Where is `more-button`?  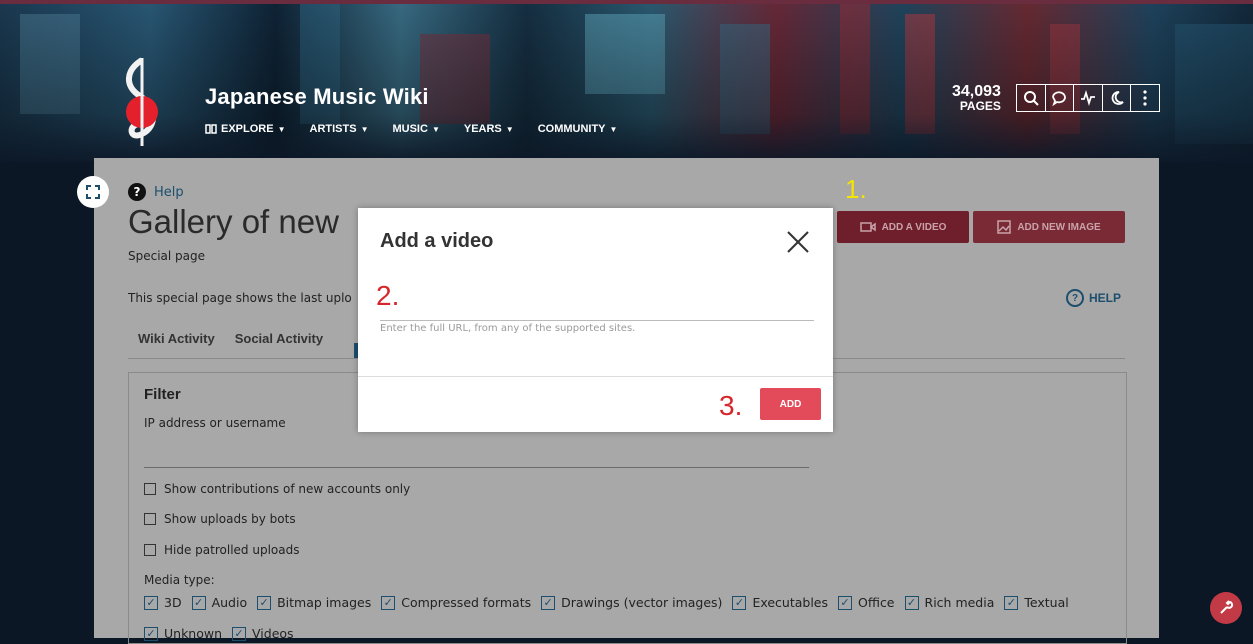 more-button is located at coordinates (1145, 98).